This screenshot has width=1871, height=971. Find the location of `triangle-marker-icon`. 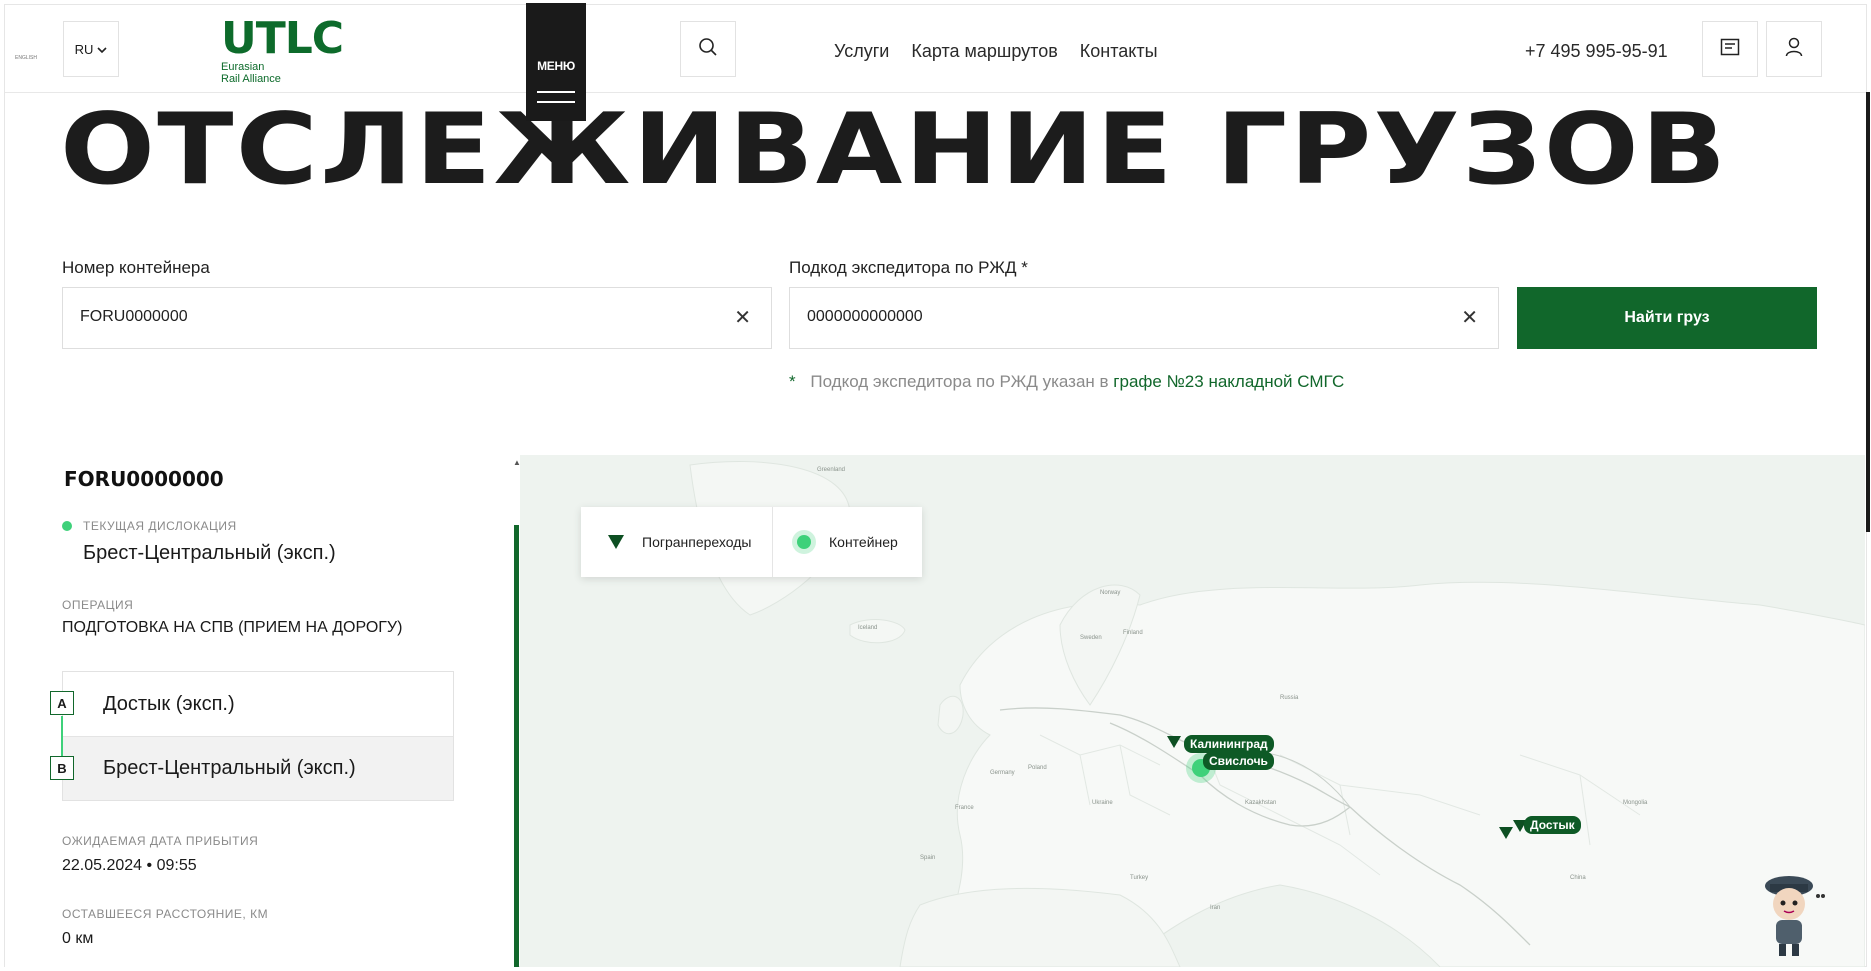

triangle-marker-icon is located at coordinates (616, 542).